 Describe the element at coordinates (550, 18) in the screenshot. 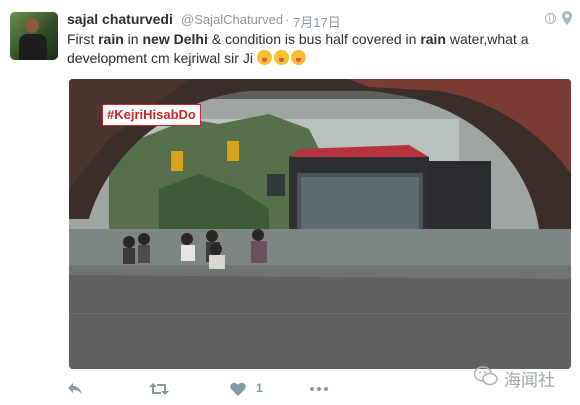

I see `globe-icon` at that location.